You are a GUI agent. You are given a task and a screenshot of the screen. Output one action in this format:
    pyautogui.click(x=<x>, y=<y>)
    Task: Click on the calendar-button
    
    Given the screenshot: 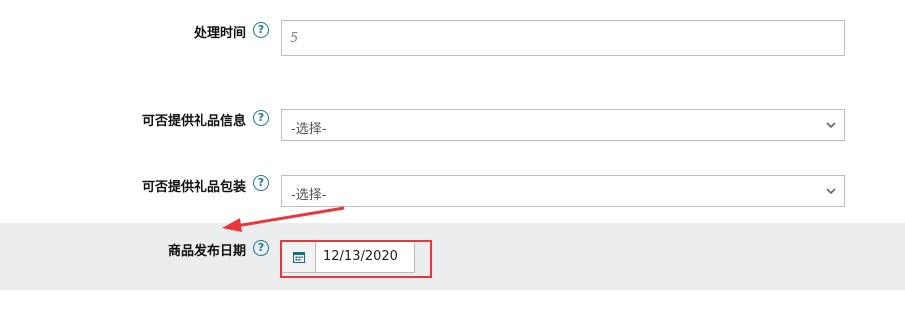 What is the action you would take?
    pyautogui.click(x=299, y=256)
    